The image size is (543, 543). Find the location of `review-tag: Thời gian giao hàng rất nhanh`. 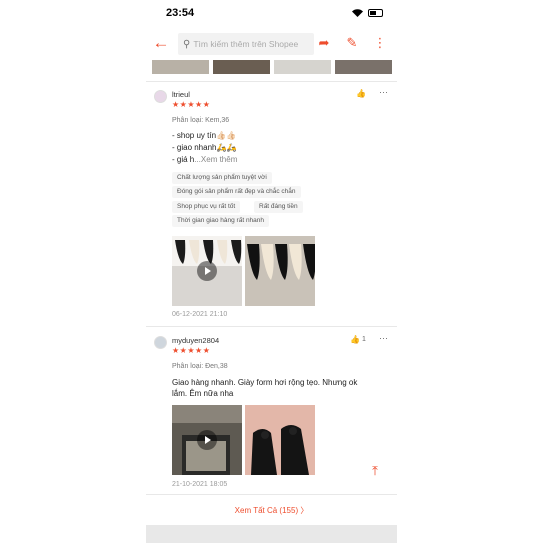

review-tag: Thời gian giao hàng rất nhanh is located at coordinates (221, 221).